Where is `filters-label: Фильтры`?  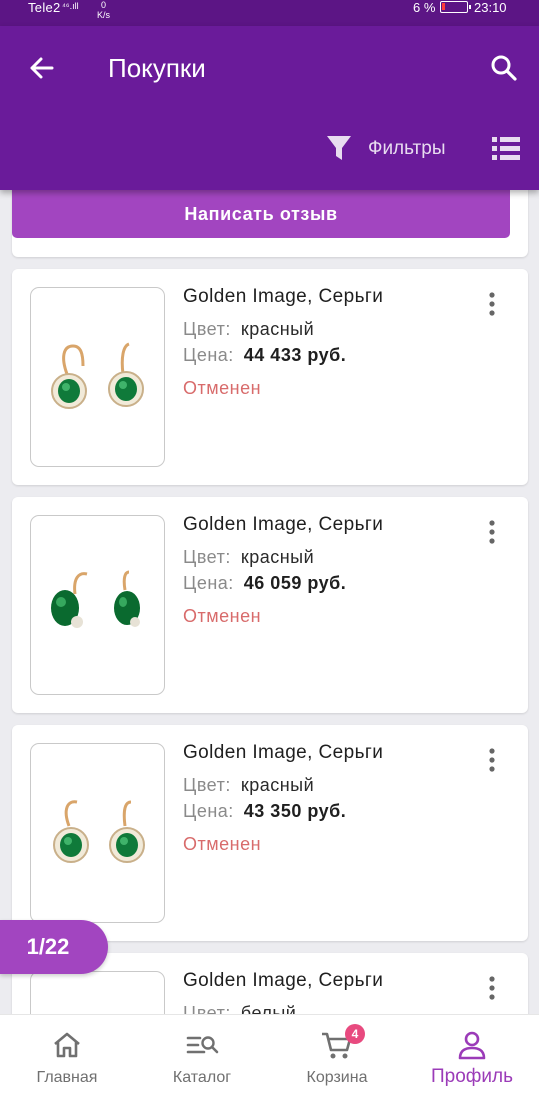 filters-label: Фильтры is located at coordinates (407, 148).